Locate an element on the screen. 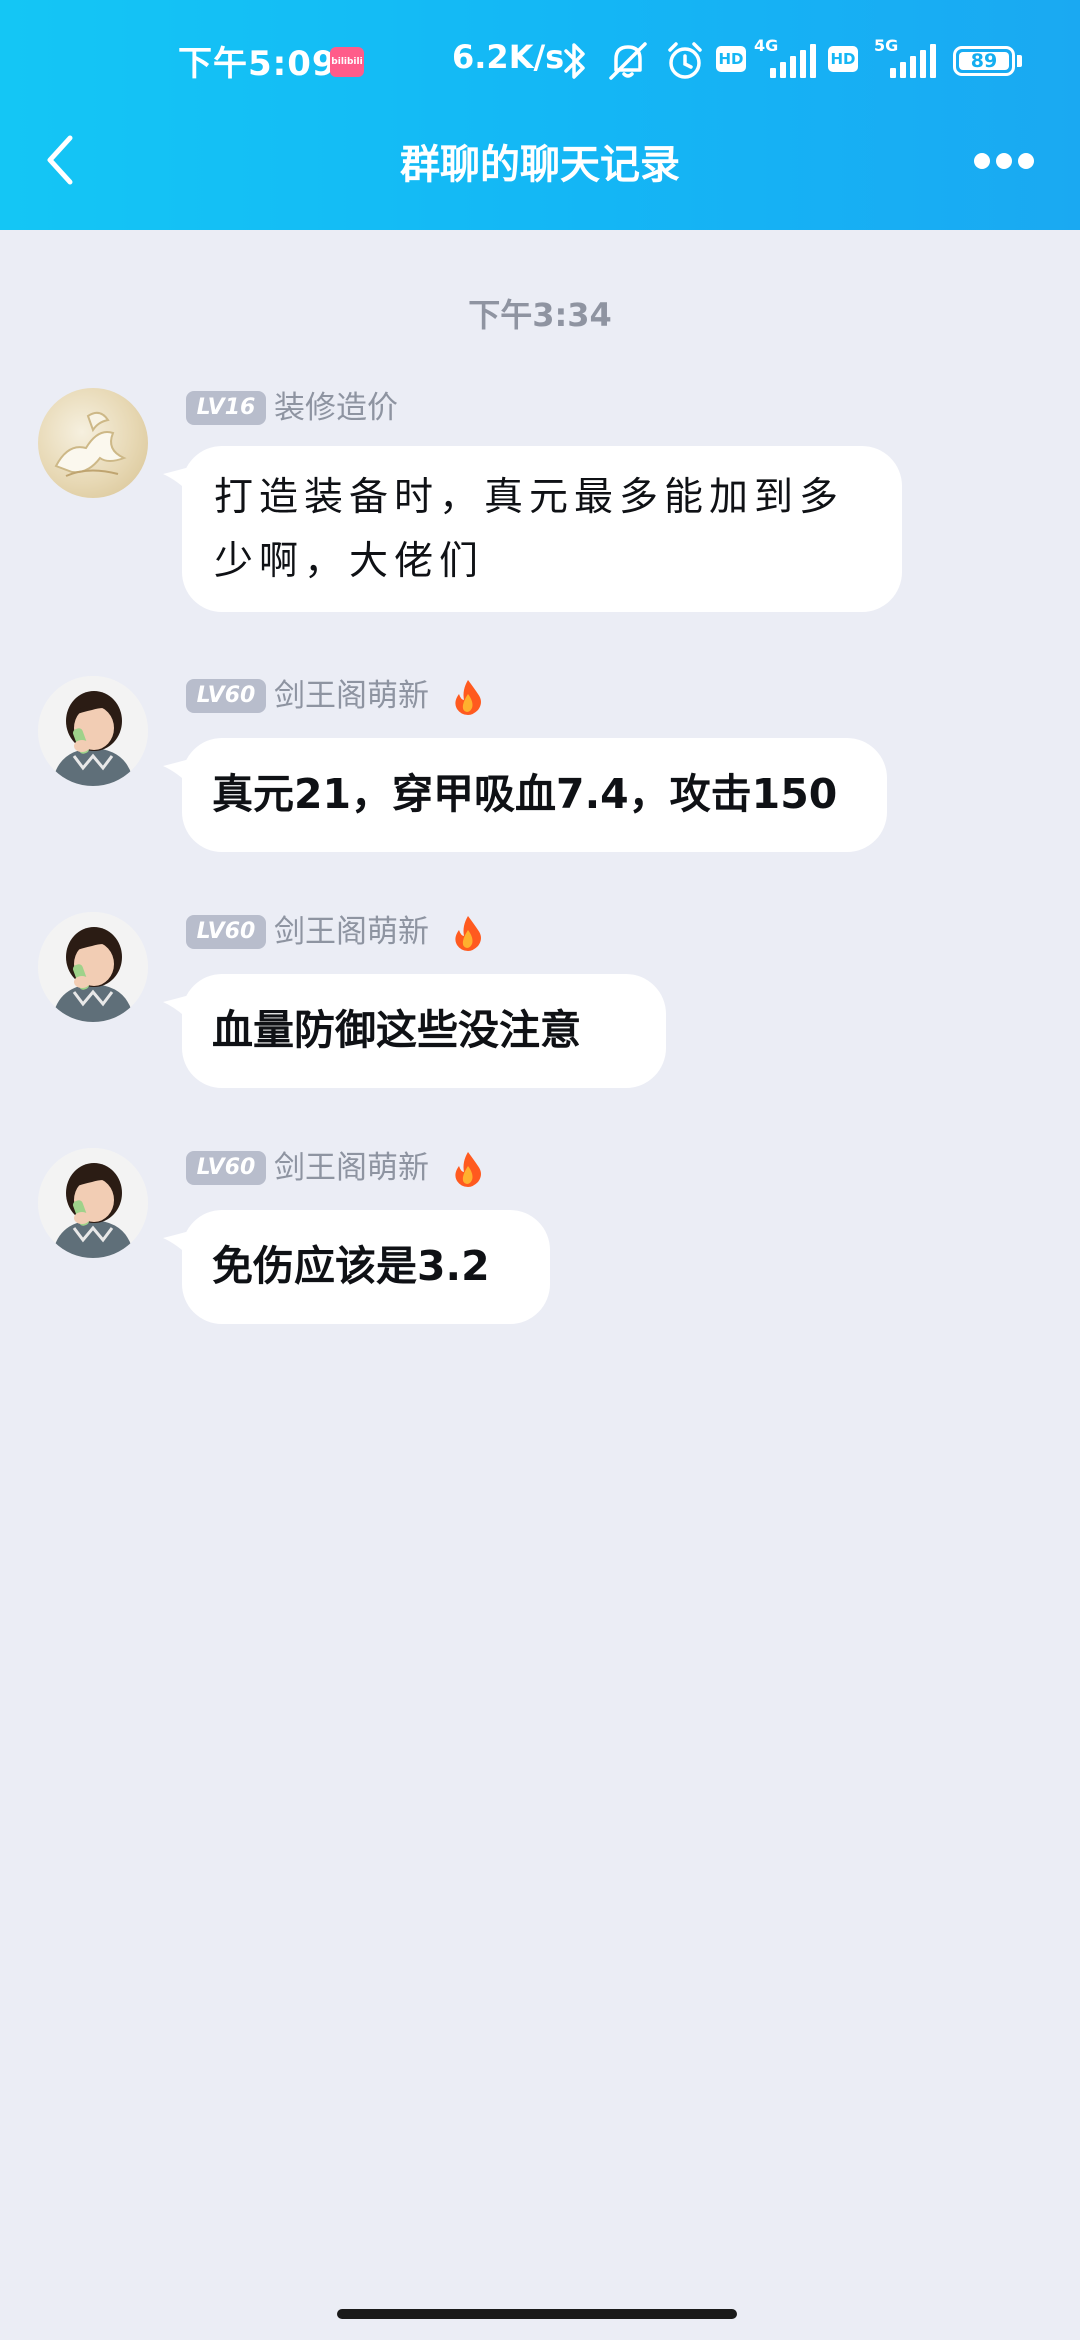  message-text: 真元21，穿甲吸血7.4，攻击150 is located at coordinates (525, 794).